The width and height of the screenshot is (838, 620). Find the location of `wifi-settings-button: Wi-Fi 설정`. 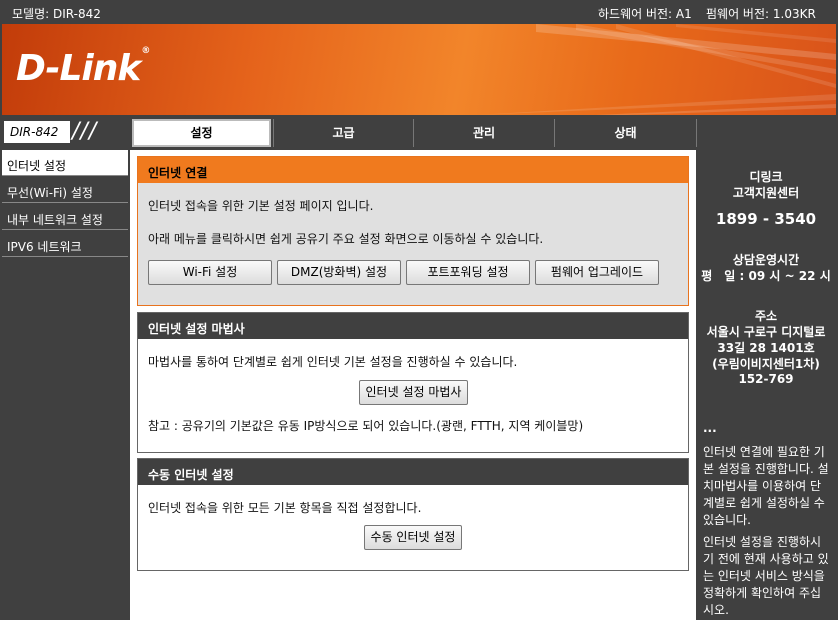

wifi-settings-button: Wi-Fi 설정 is located at coordinates (210, 272).